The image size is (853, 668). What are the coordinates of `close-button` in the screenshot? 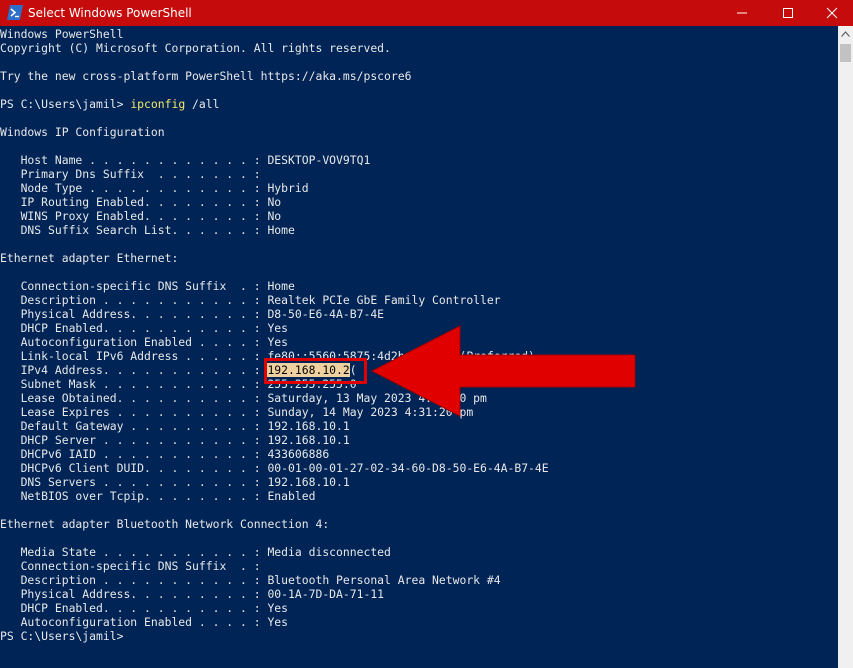 It's located at (831, 13).